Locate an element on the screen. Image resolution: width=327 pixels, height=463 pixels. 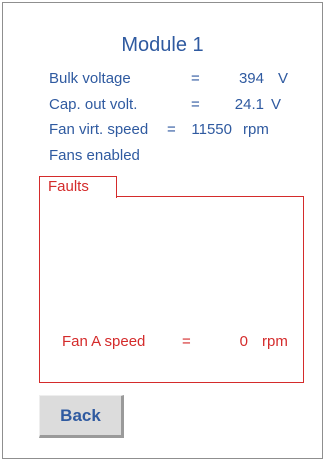
cap-out-volt-label: Cap. out volt. is located at coordinates (93, 104).